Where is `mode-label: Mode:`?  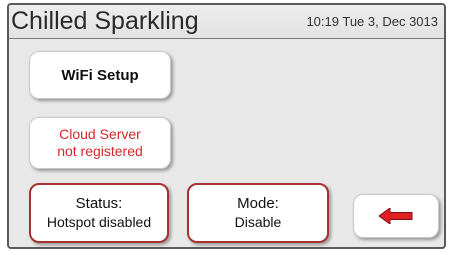
mode-label: Mode: is located at coordinates (258, 203).